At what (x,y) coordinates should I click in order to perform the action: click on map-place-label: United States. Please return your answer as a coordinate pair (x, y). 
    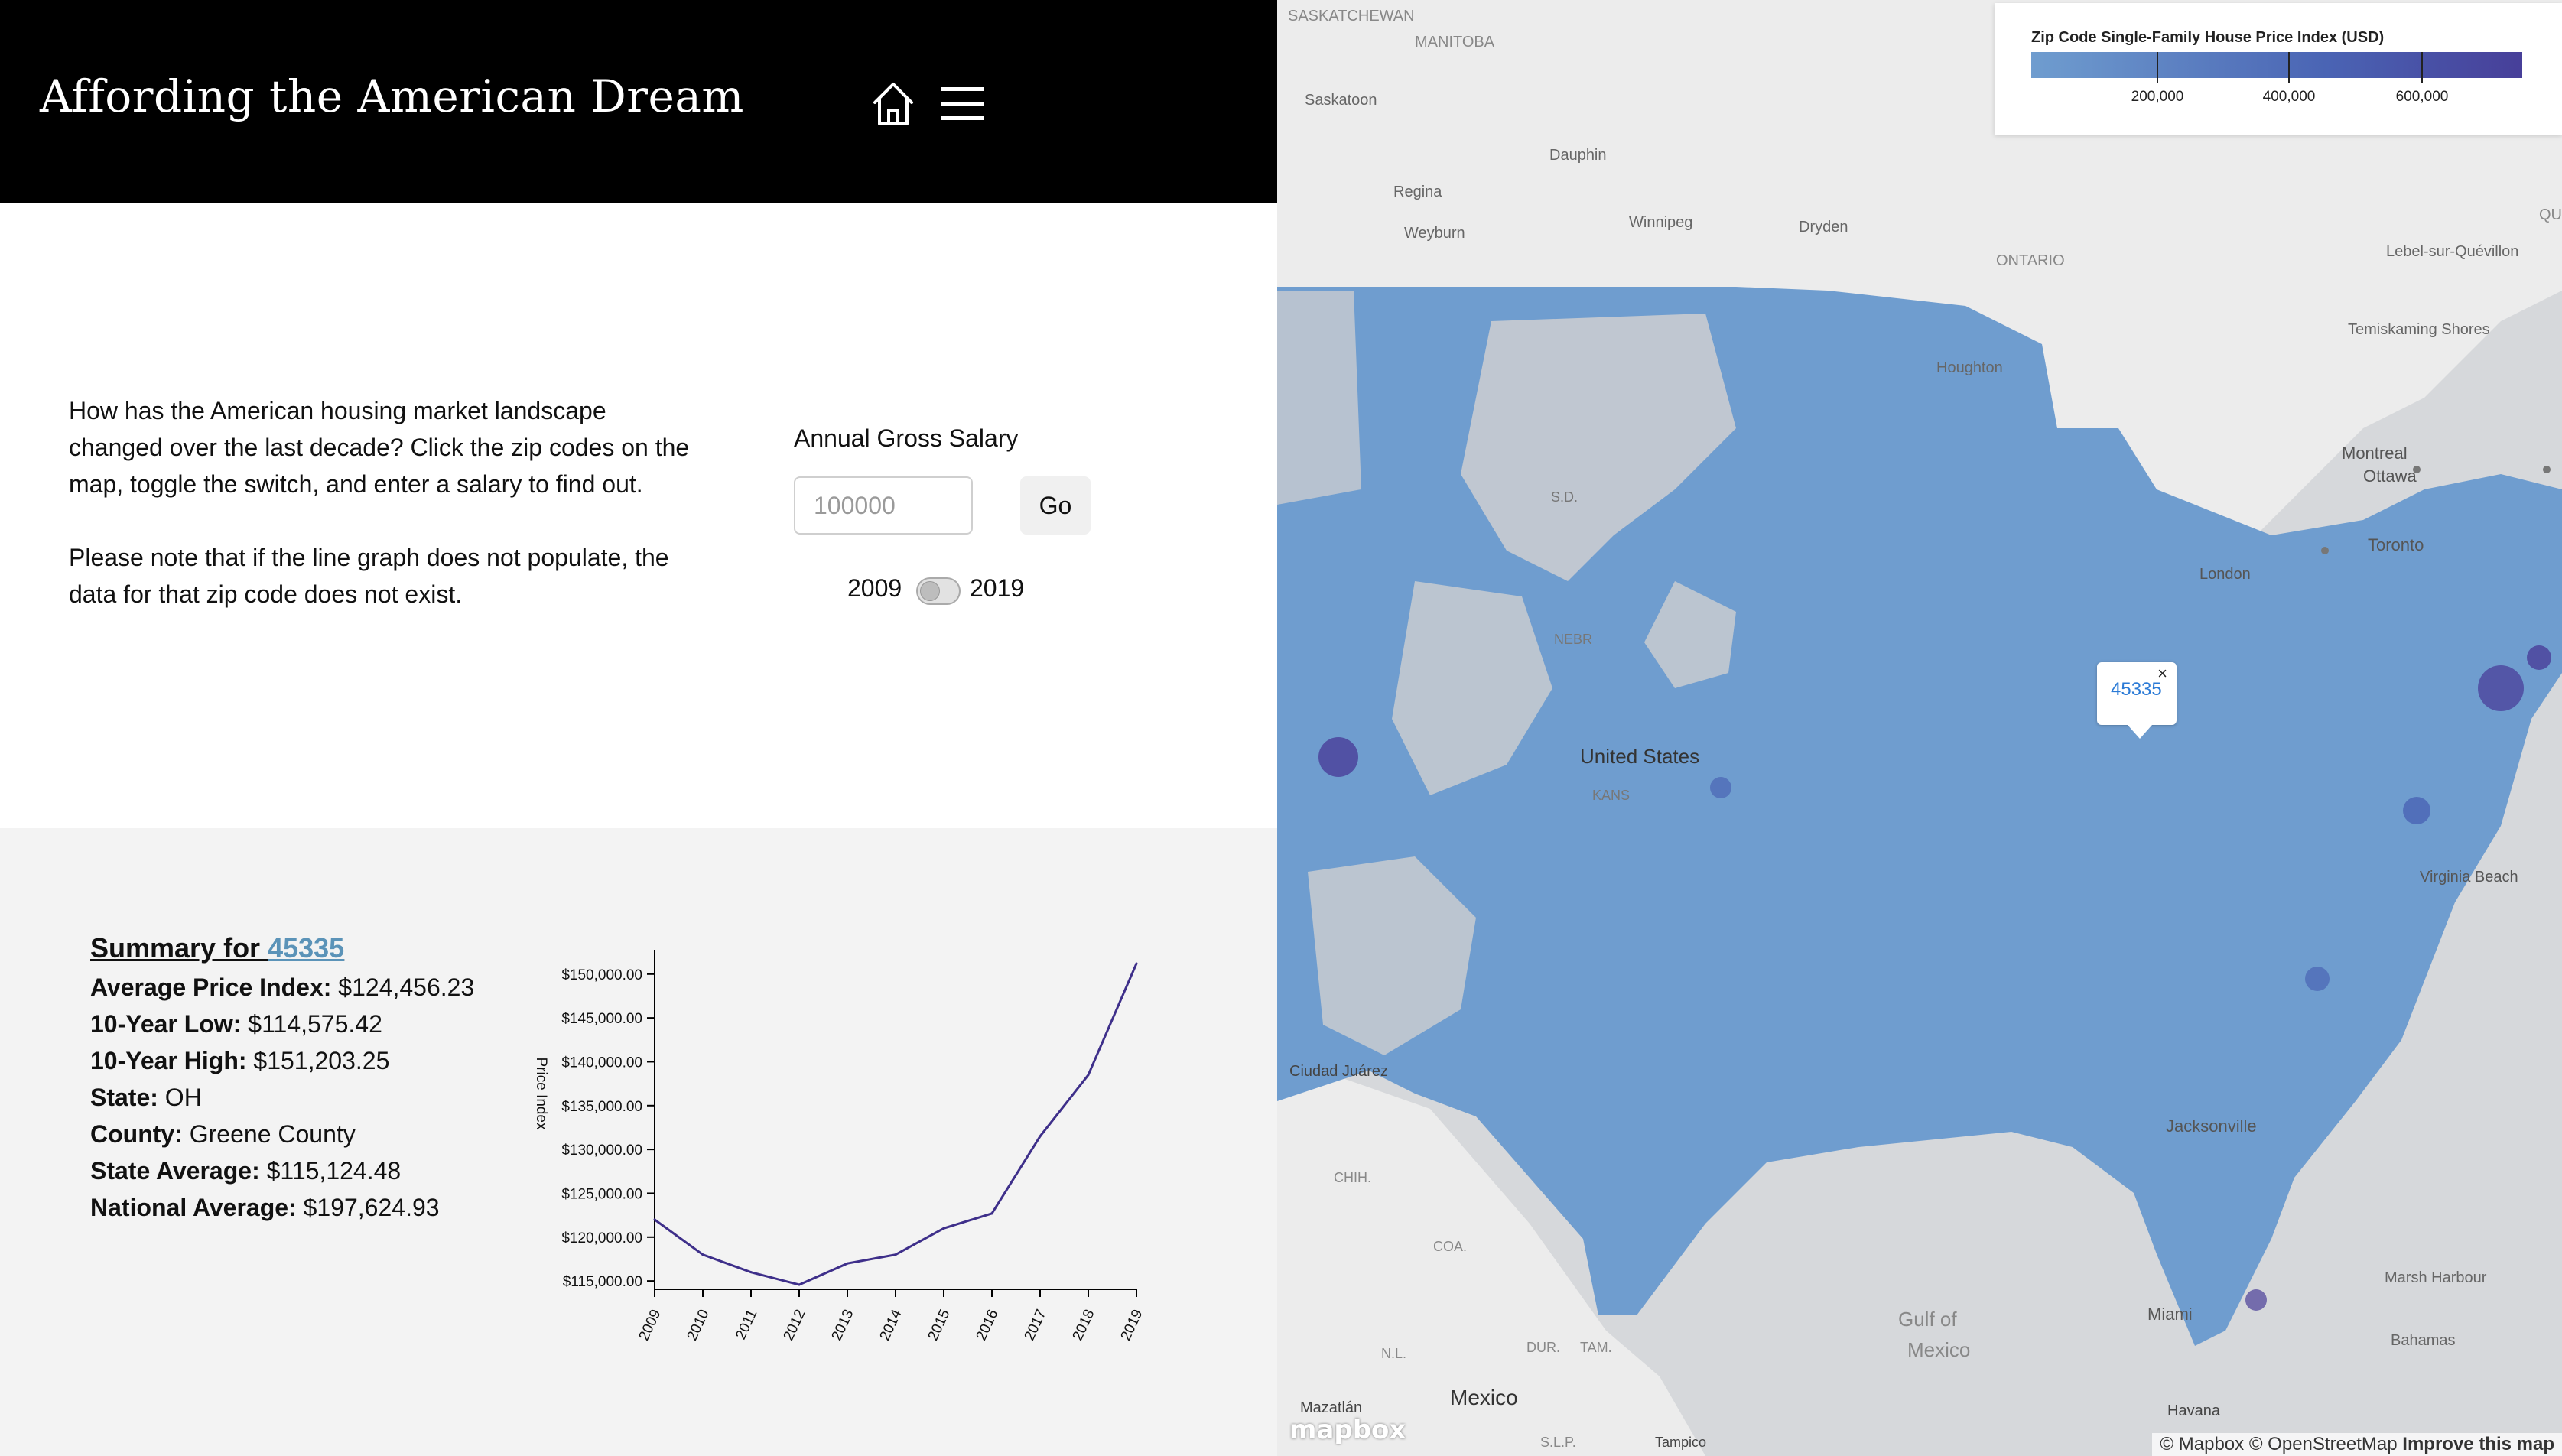
    Looking at the image, I should click on (1640, 756).